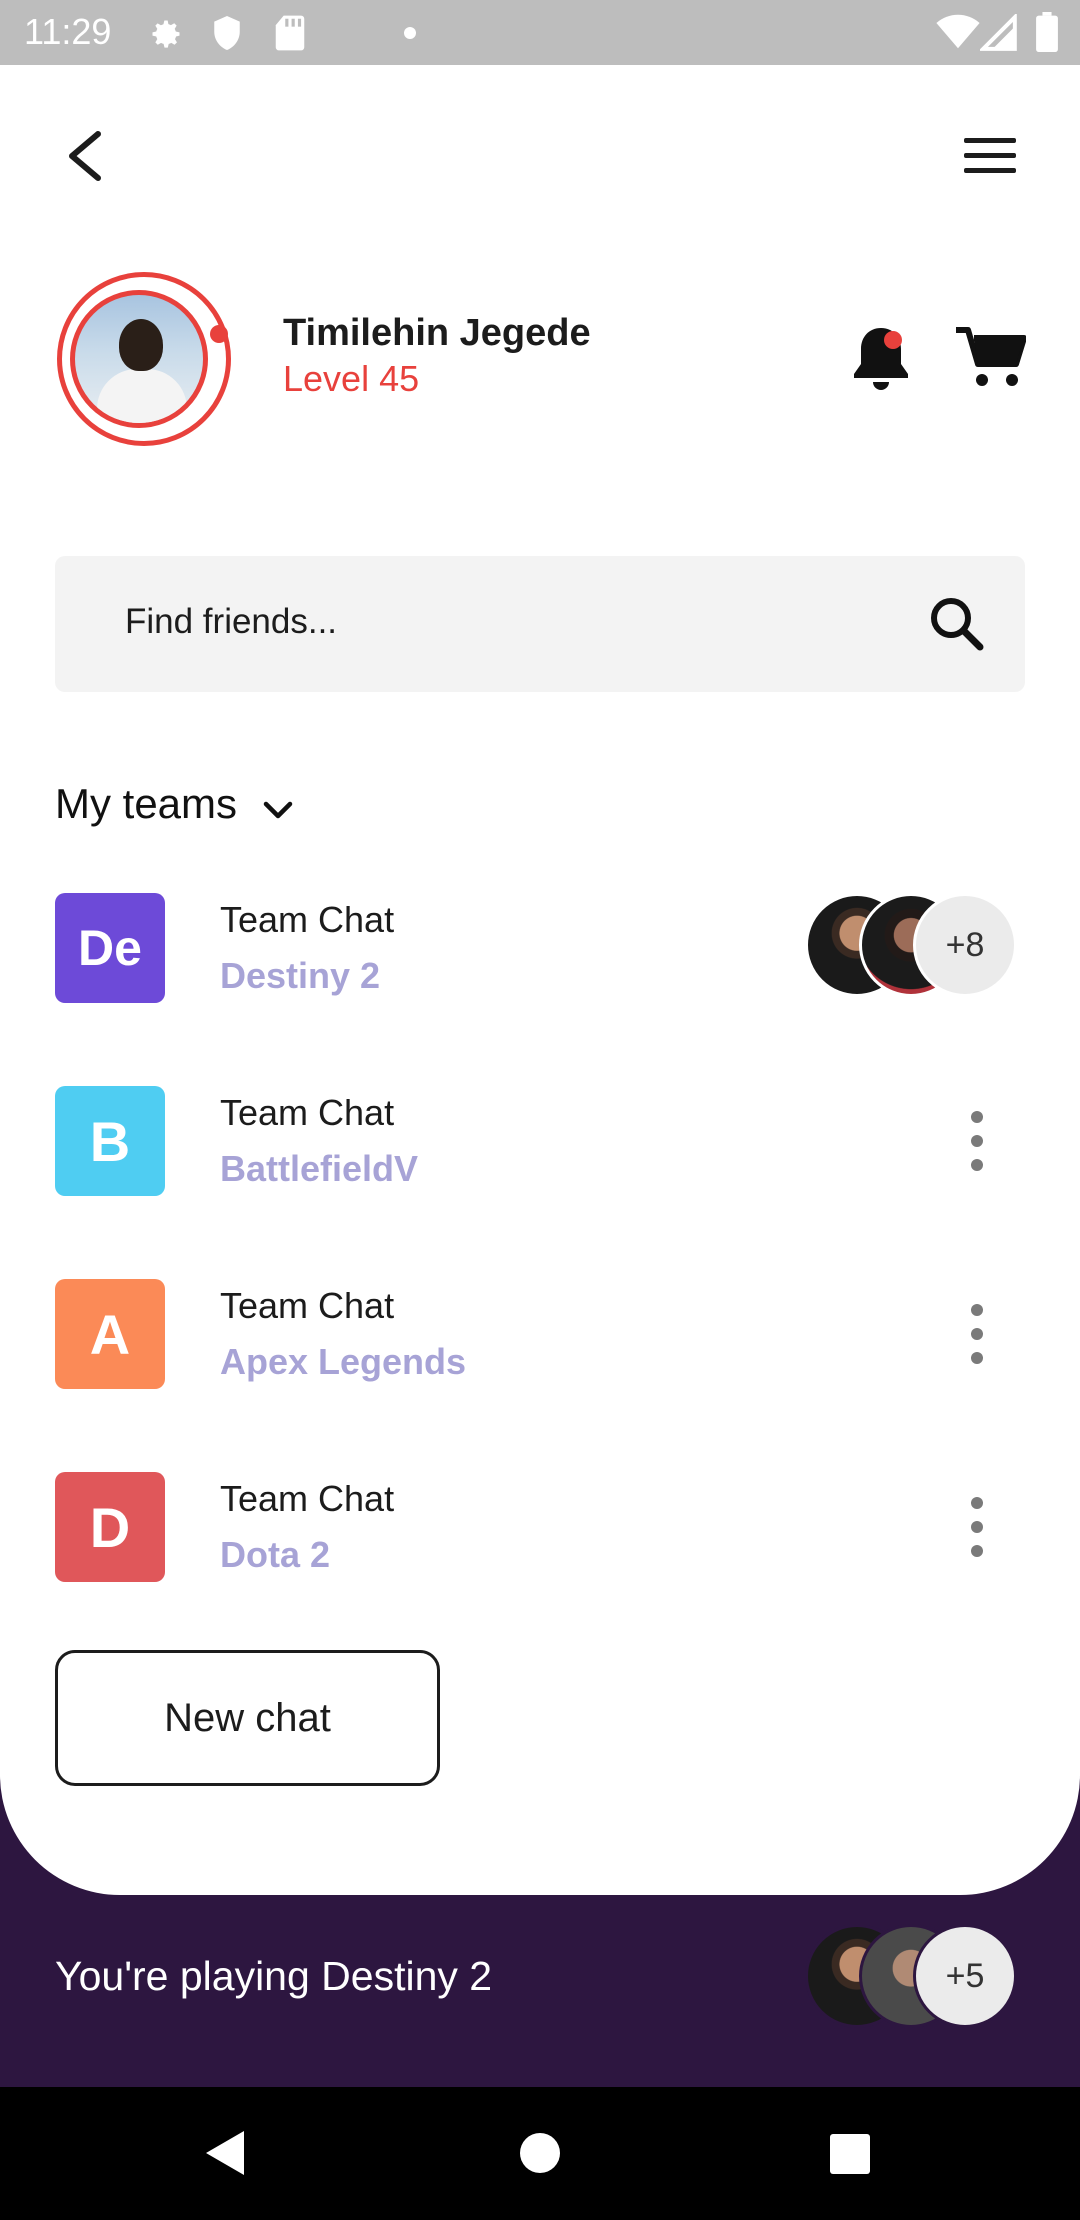 The width and height of the screenshot is (1080, 2220). What do you see at coordinates (957, 624) in the screenshot?
I see `search-icon` at bounding box center [957, 624].